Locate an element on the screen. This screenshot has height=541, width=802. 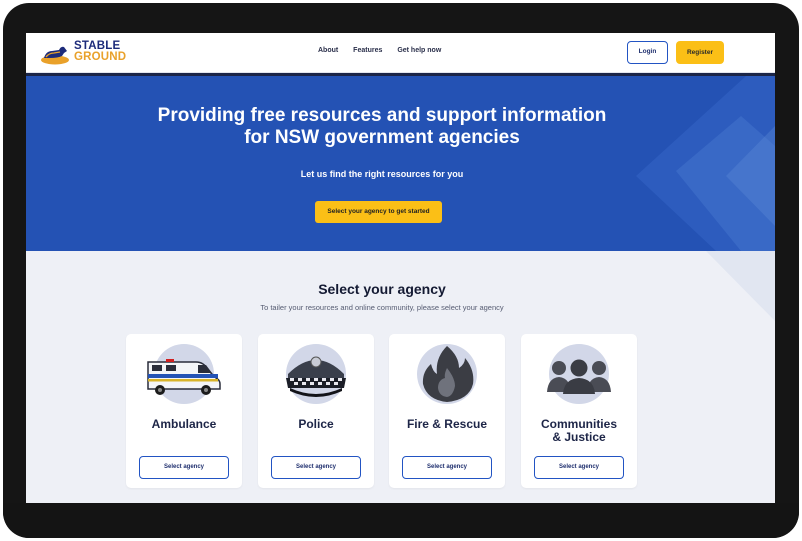
login-button: Login is located at coordinates (647, 52).